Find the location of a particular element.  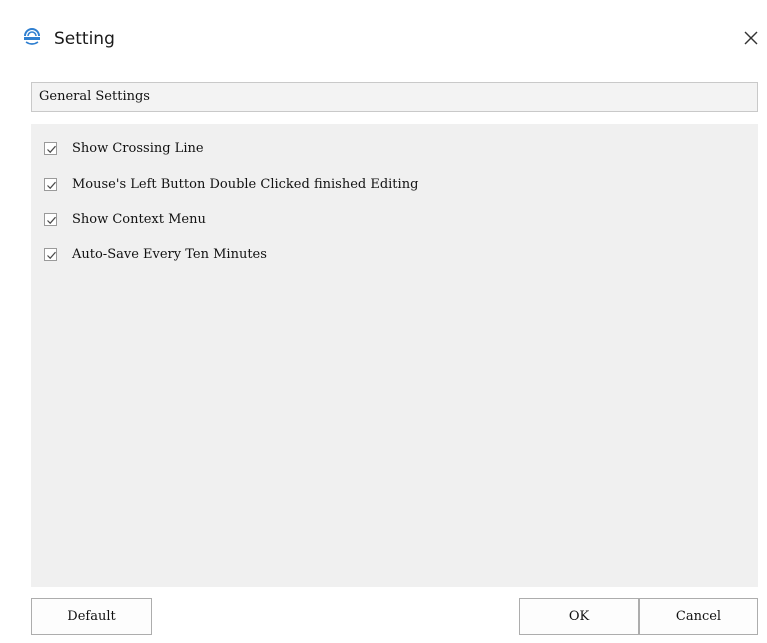

title-bar: Setting is located at coordinates (383, 35).